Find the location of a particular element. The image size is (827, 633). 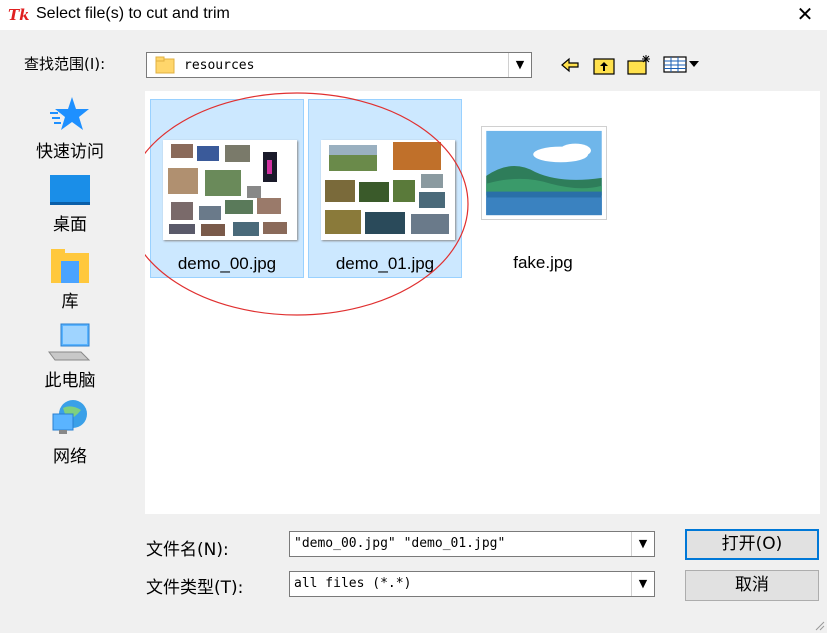

file-item: fake.jpg is located at coordinates (543, 188).